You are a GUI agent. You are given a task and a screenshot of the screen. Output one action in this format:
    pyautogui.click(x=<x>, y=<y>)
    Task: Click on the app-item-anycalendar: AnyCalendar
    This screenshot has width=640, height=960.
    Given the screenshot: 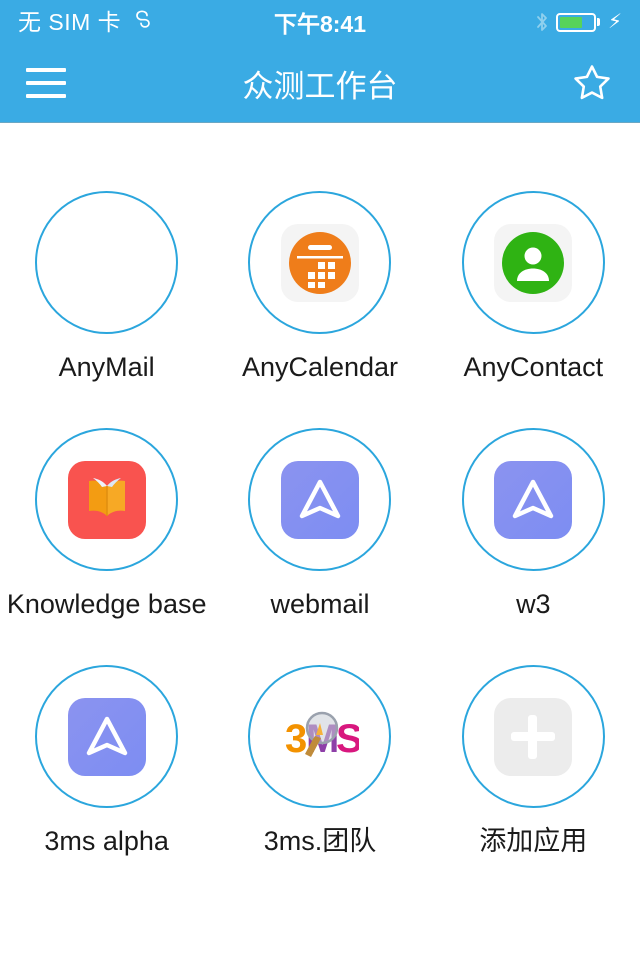 What is the action you would take?
    pyautogui.click(x=319, y=286)
    